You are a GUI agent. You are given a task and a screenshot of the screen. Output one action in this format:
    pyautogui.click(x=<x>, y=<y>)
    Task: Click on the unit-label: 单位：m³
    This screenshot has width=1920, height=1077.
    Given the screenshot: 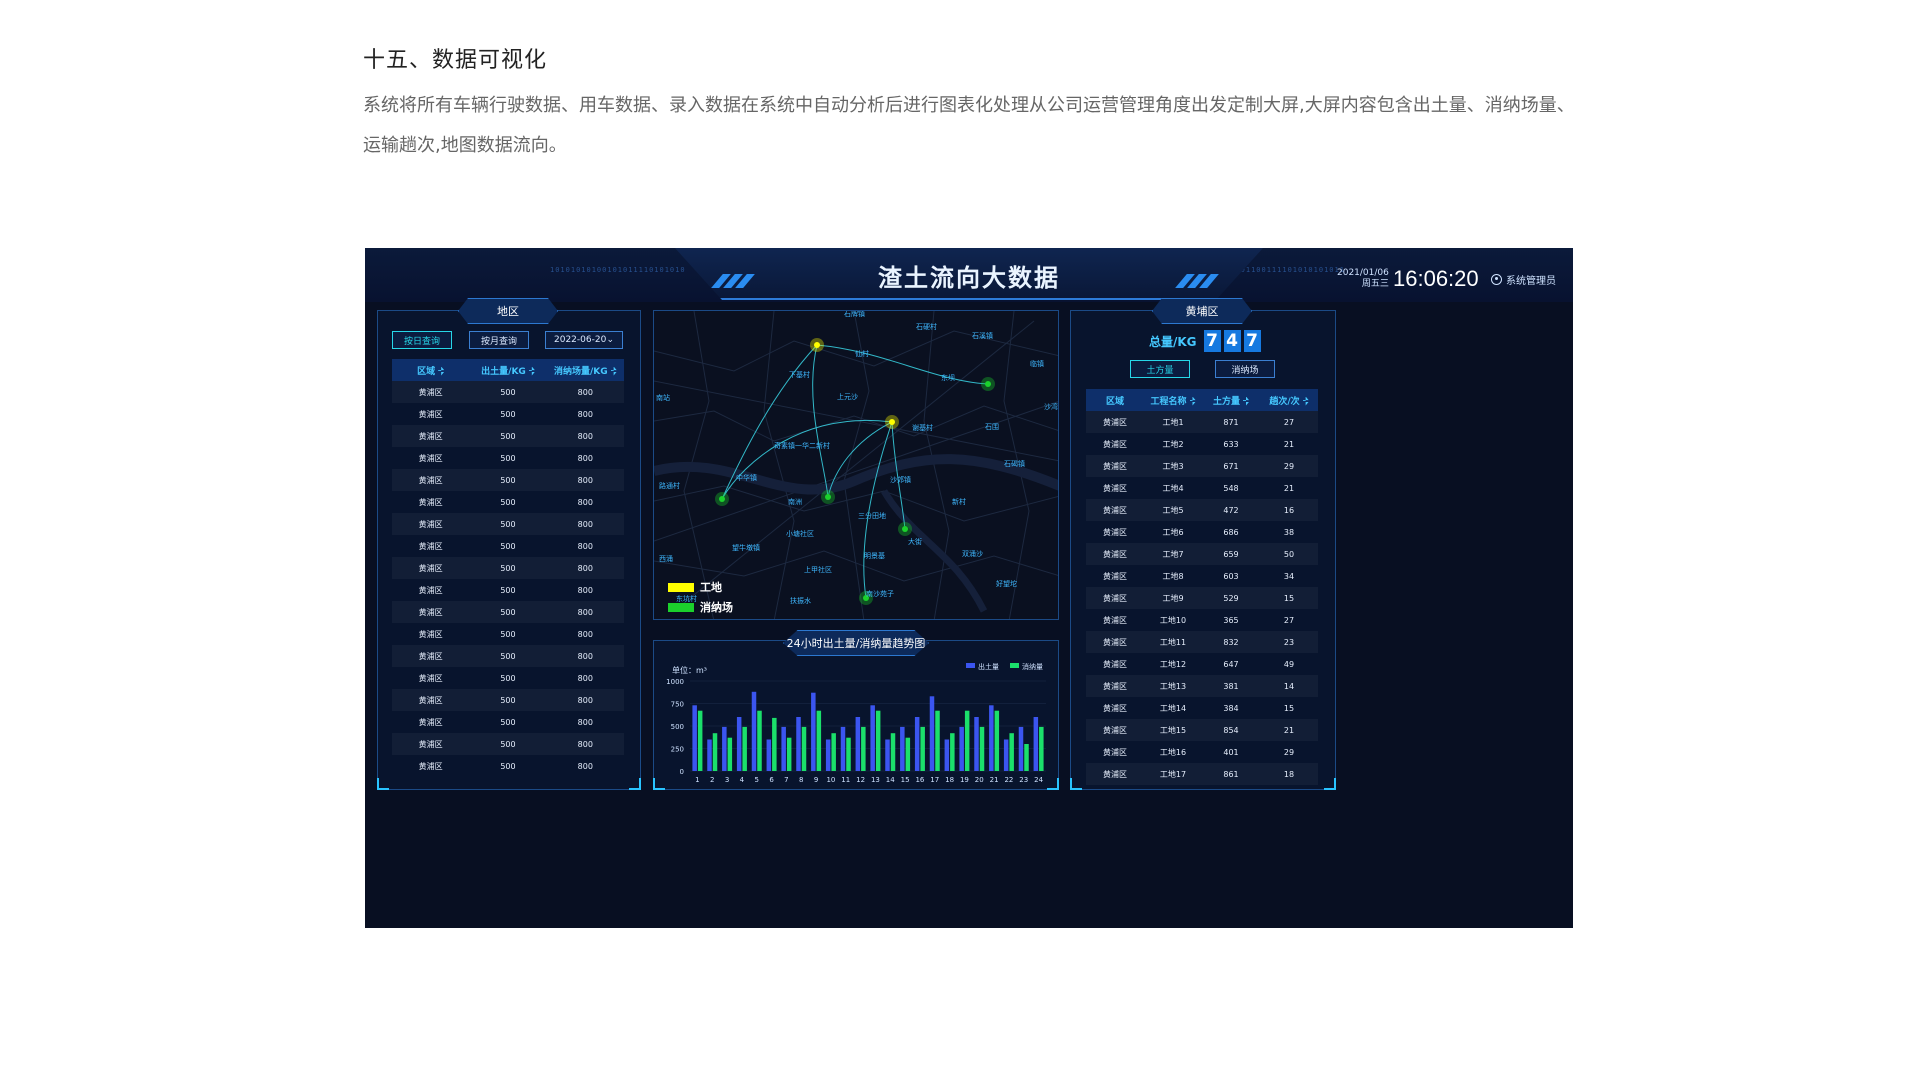 What is the action you would take?
    pyautogui.click(x=689, y=670)
    